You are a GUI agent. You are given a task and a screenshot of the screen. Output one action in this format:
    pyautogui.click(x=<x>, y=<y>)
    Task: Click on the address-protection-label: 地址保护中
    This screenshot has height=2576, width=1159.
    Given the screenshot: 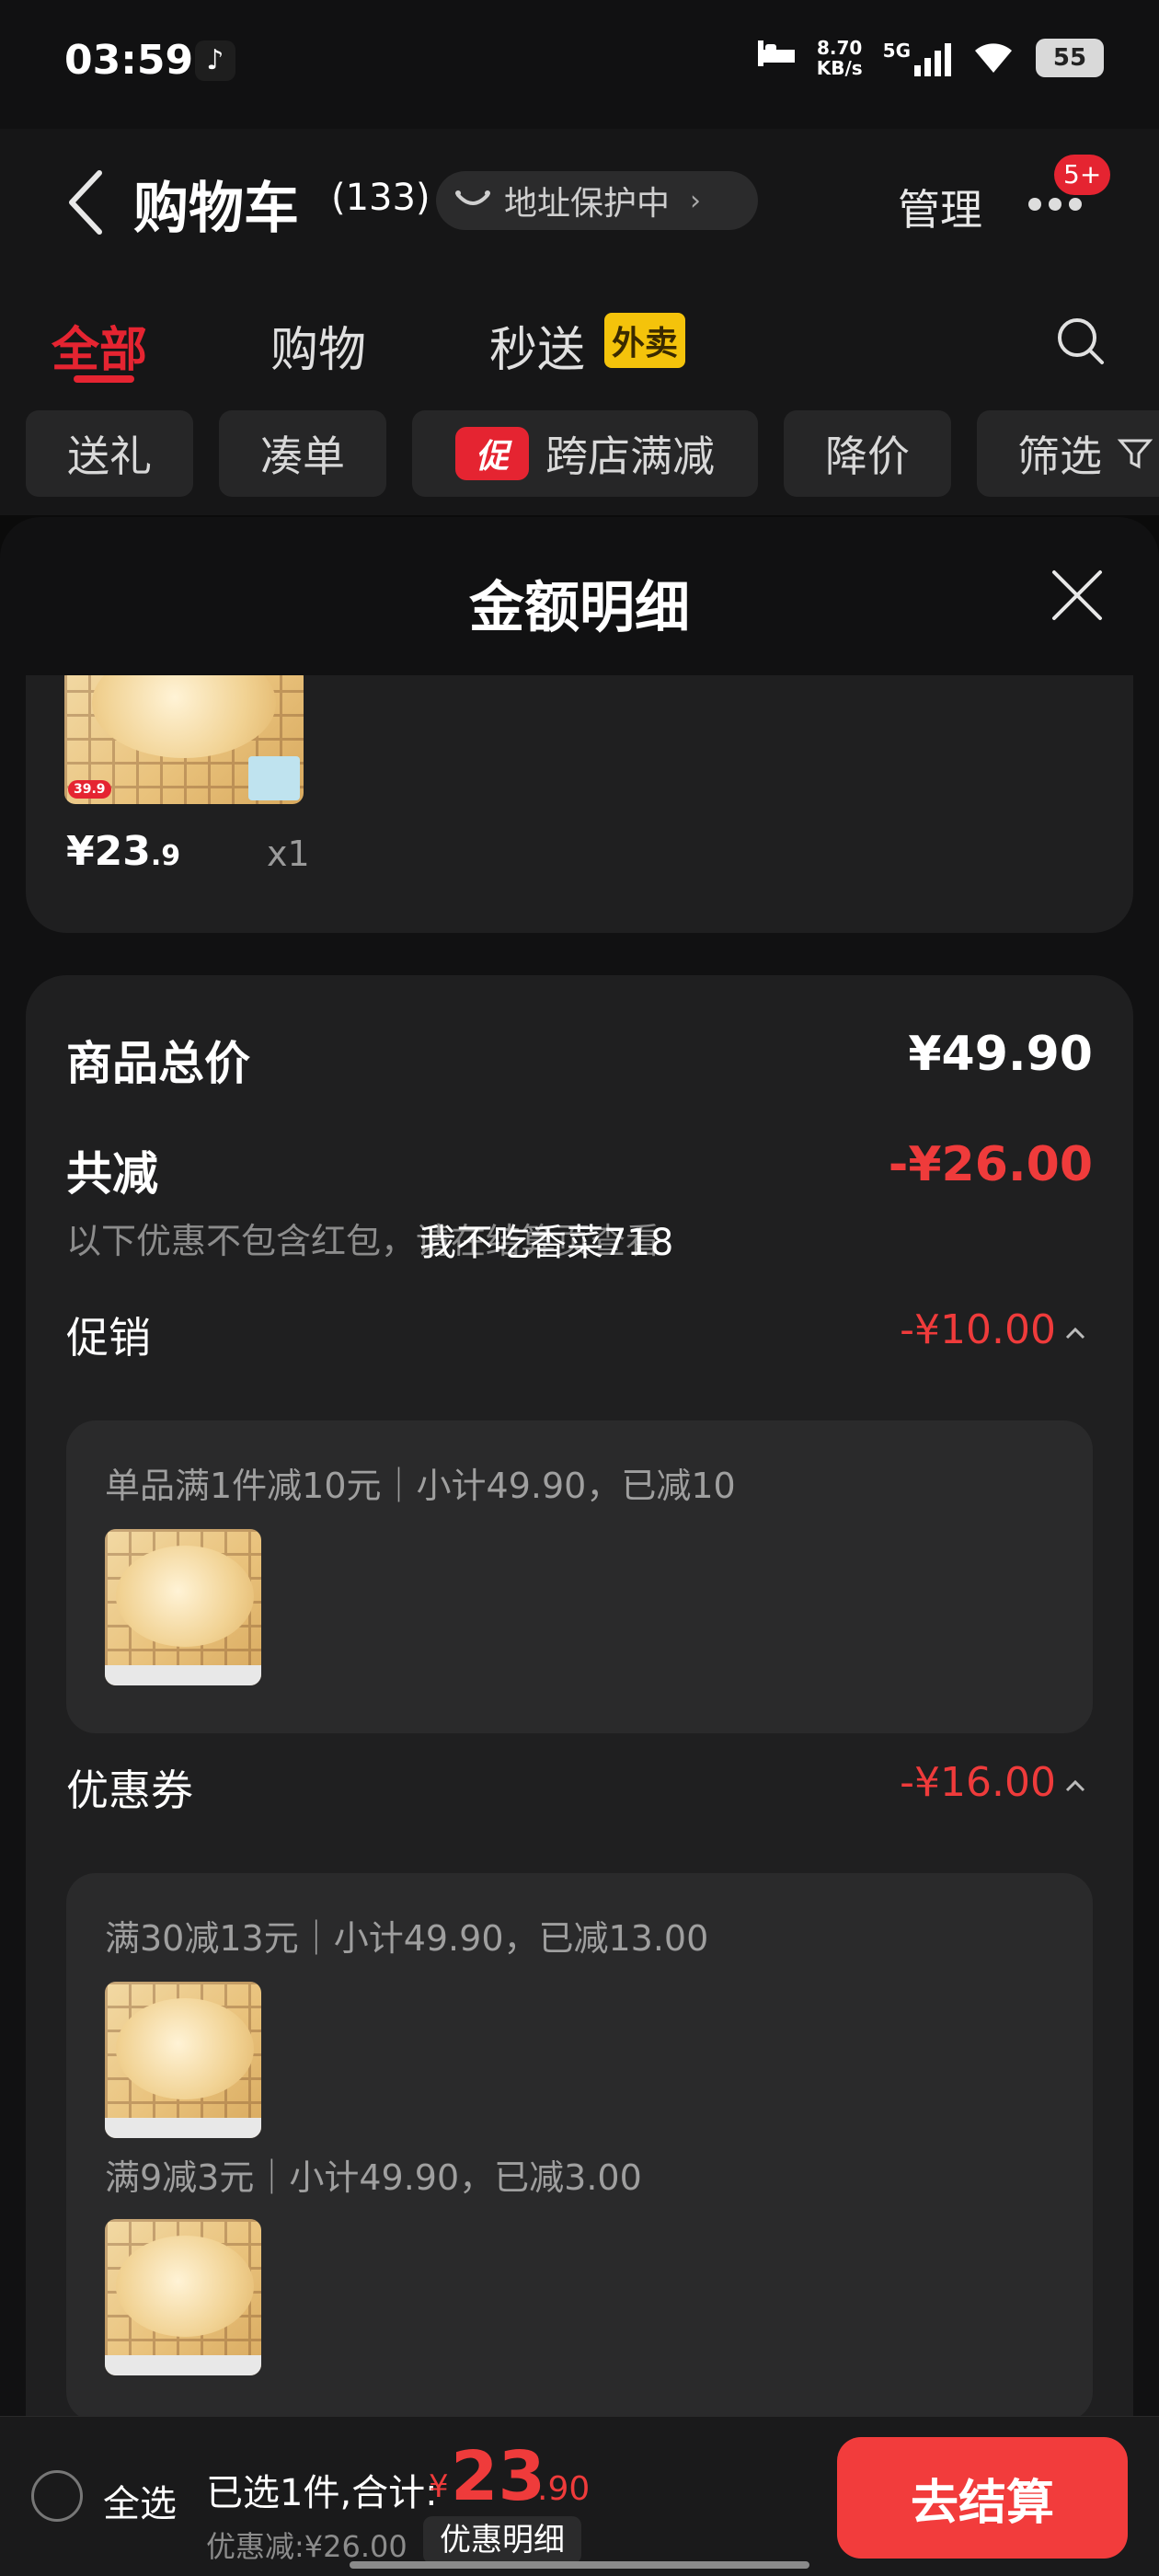 What is the action you would take?
    pyautogui.click(x=587, y=204)
    